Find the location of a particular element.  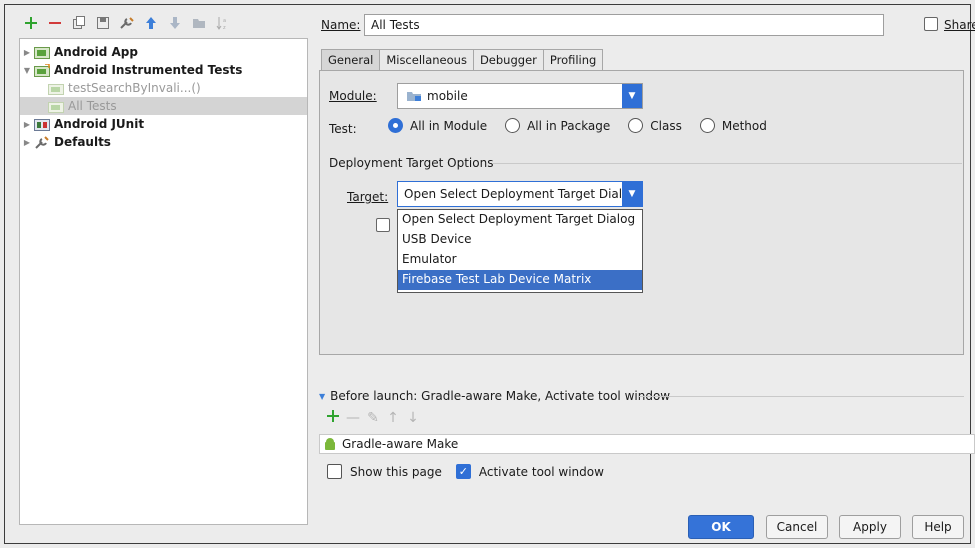

show-page-checkbox is located at coordinates (334, 471).